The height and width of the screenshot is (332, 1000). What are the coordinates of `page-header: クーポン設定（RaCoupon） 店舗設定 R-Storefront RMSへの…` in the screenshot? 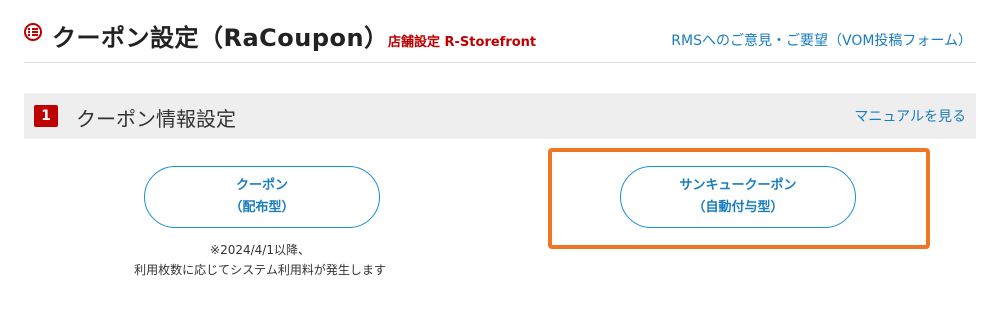 It's located at (500, 39).